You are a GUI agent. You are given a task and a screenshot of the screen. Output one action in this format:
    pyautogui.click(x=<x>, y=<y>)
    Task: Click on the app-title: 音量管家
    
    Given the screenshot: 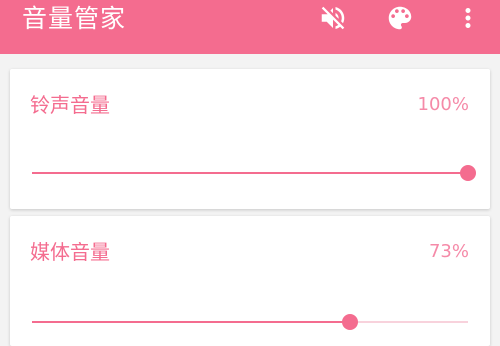 What is the action you would take?
    pyautogui.click(x=74, y=18)
    